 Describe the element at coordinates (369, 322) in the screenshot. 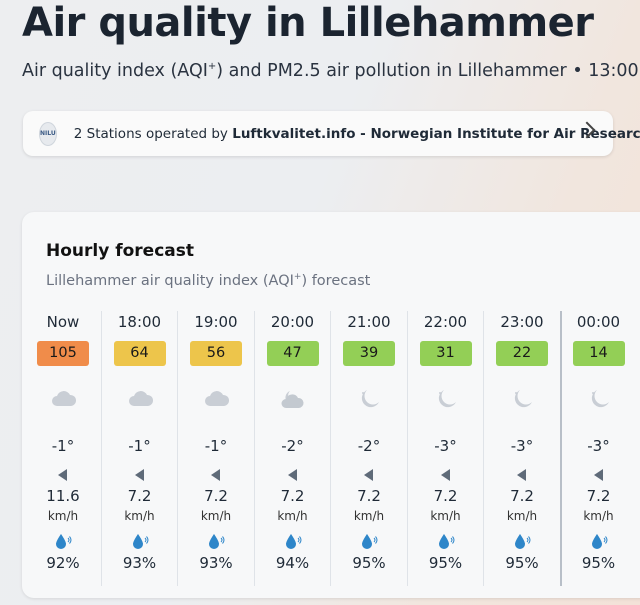

I see `hour-time: 21:00` at that location.